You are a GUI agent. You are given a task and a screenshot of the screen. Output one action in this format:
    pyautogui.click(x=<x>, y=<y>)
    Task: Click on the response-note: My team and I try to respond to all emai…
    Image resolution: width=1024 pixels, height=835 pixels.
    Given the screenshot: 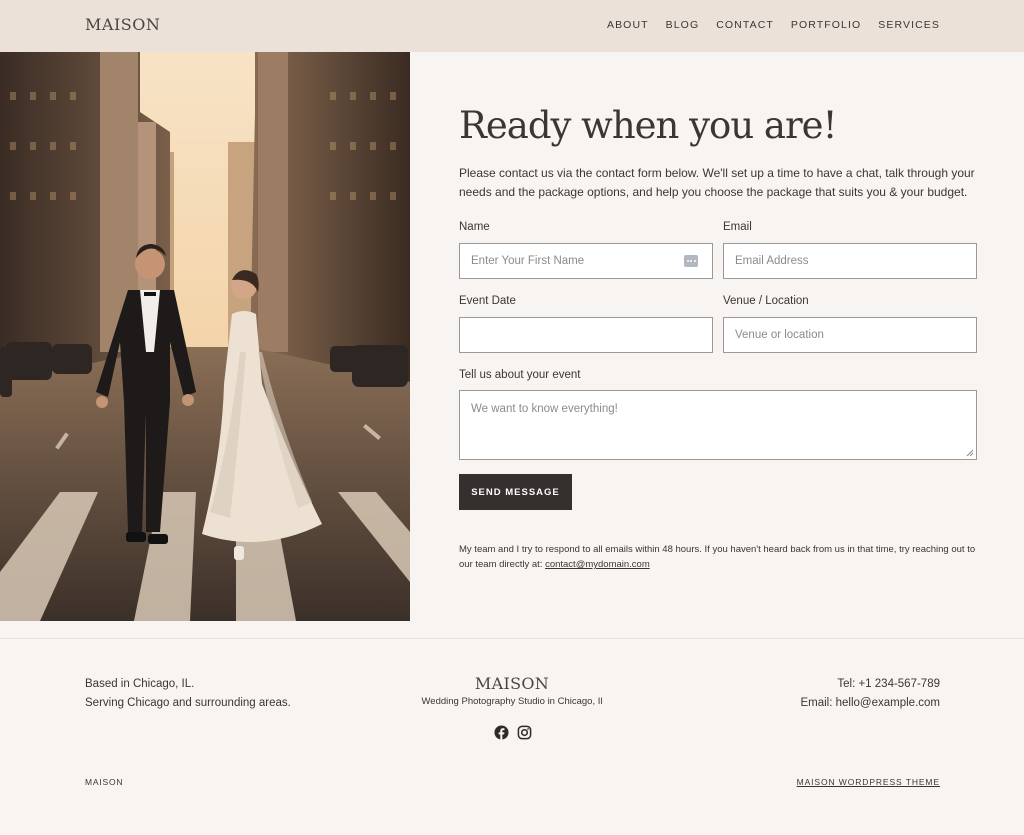 What is the action you would take?
    pyautogui.click(x=719, y=557)
    